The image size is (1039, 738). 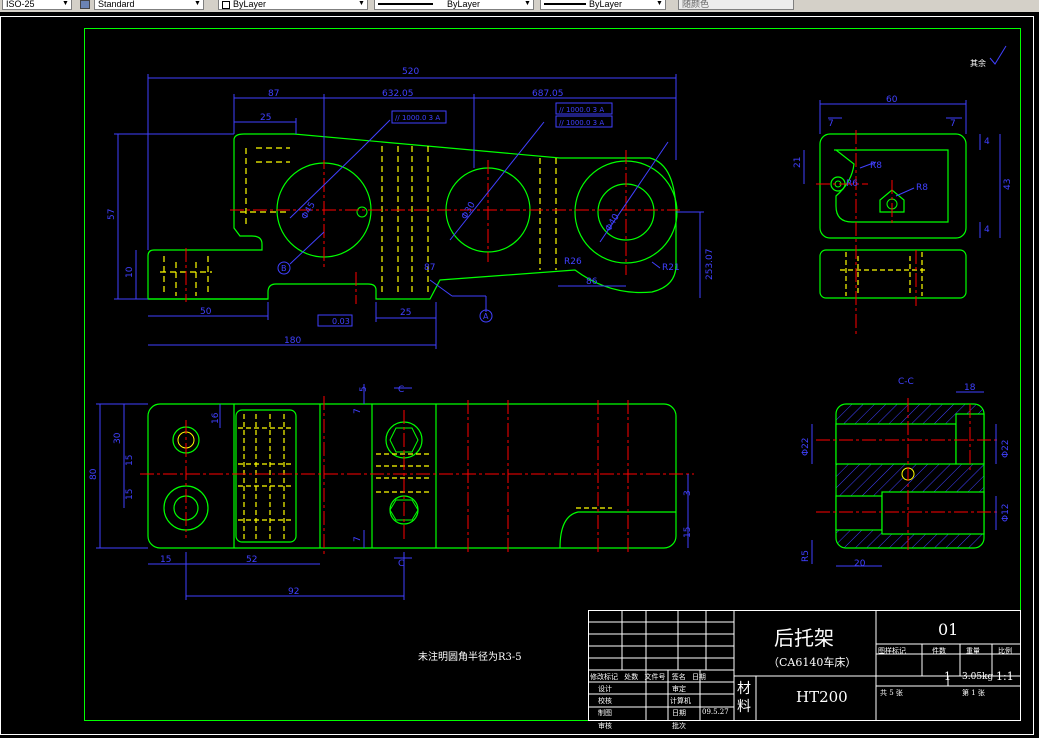 I want to click on weight-value: 3.05kg, so click(x=978, y=677).